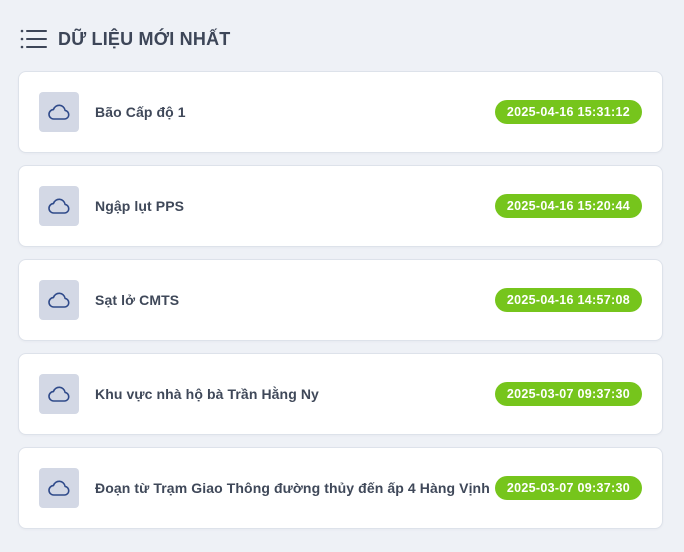 The height and width of the screenshot is (552, 684). Describe the element at coordinates (144, 38) in the screenshot. I see `page-title: DỮ LIỆU MỚI NHẤT` at that location.